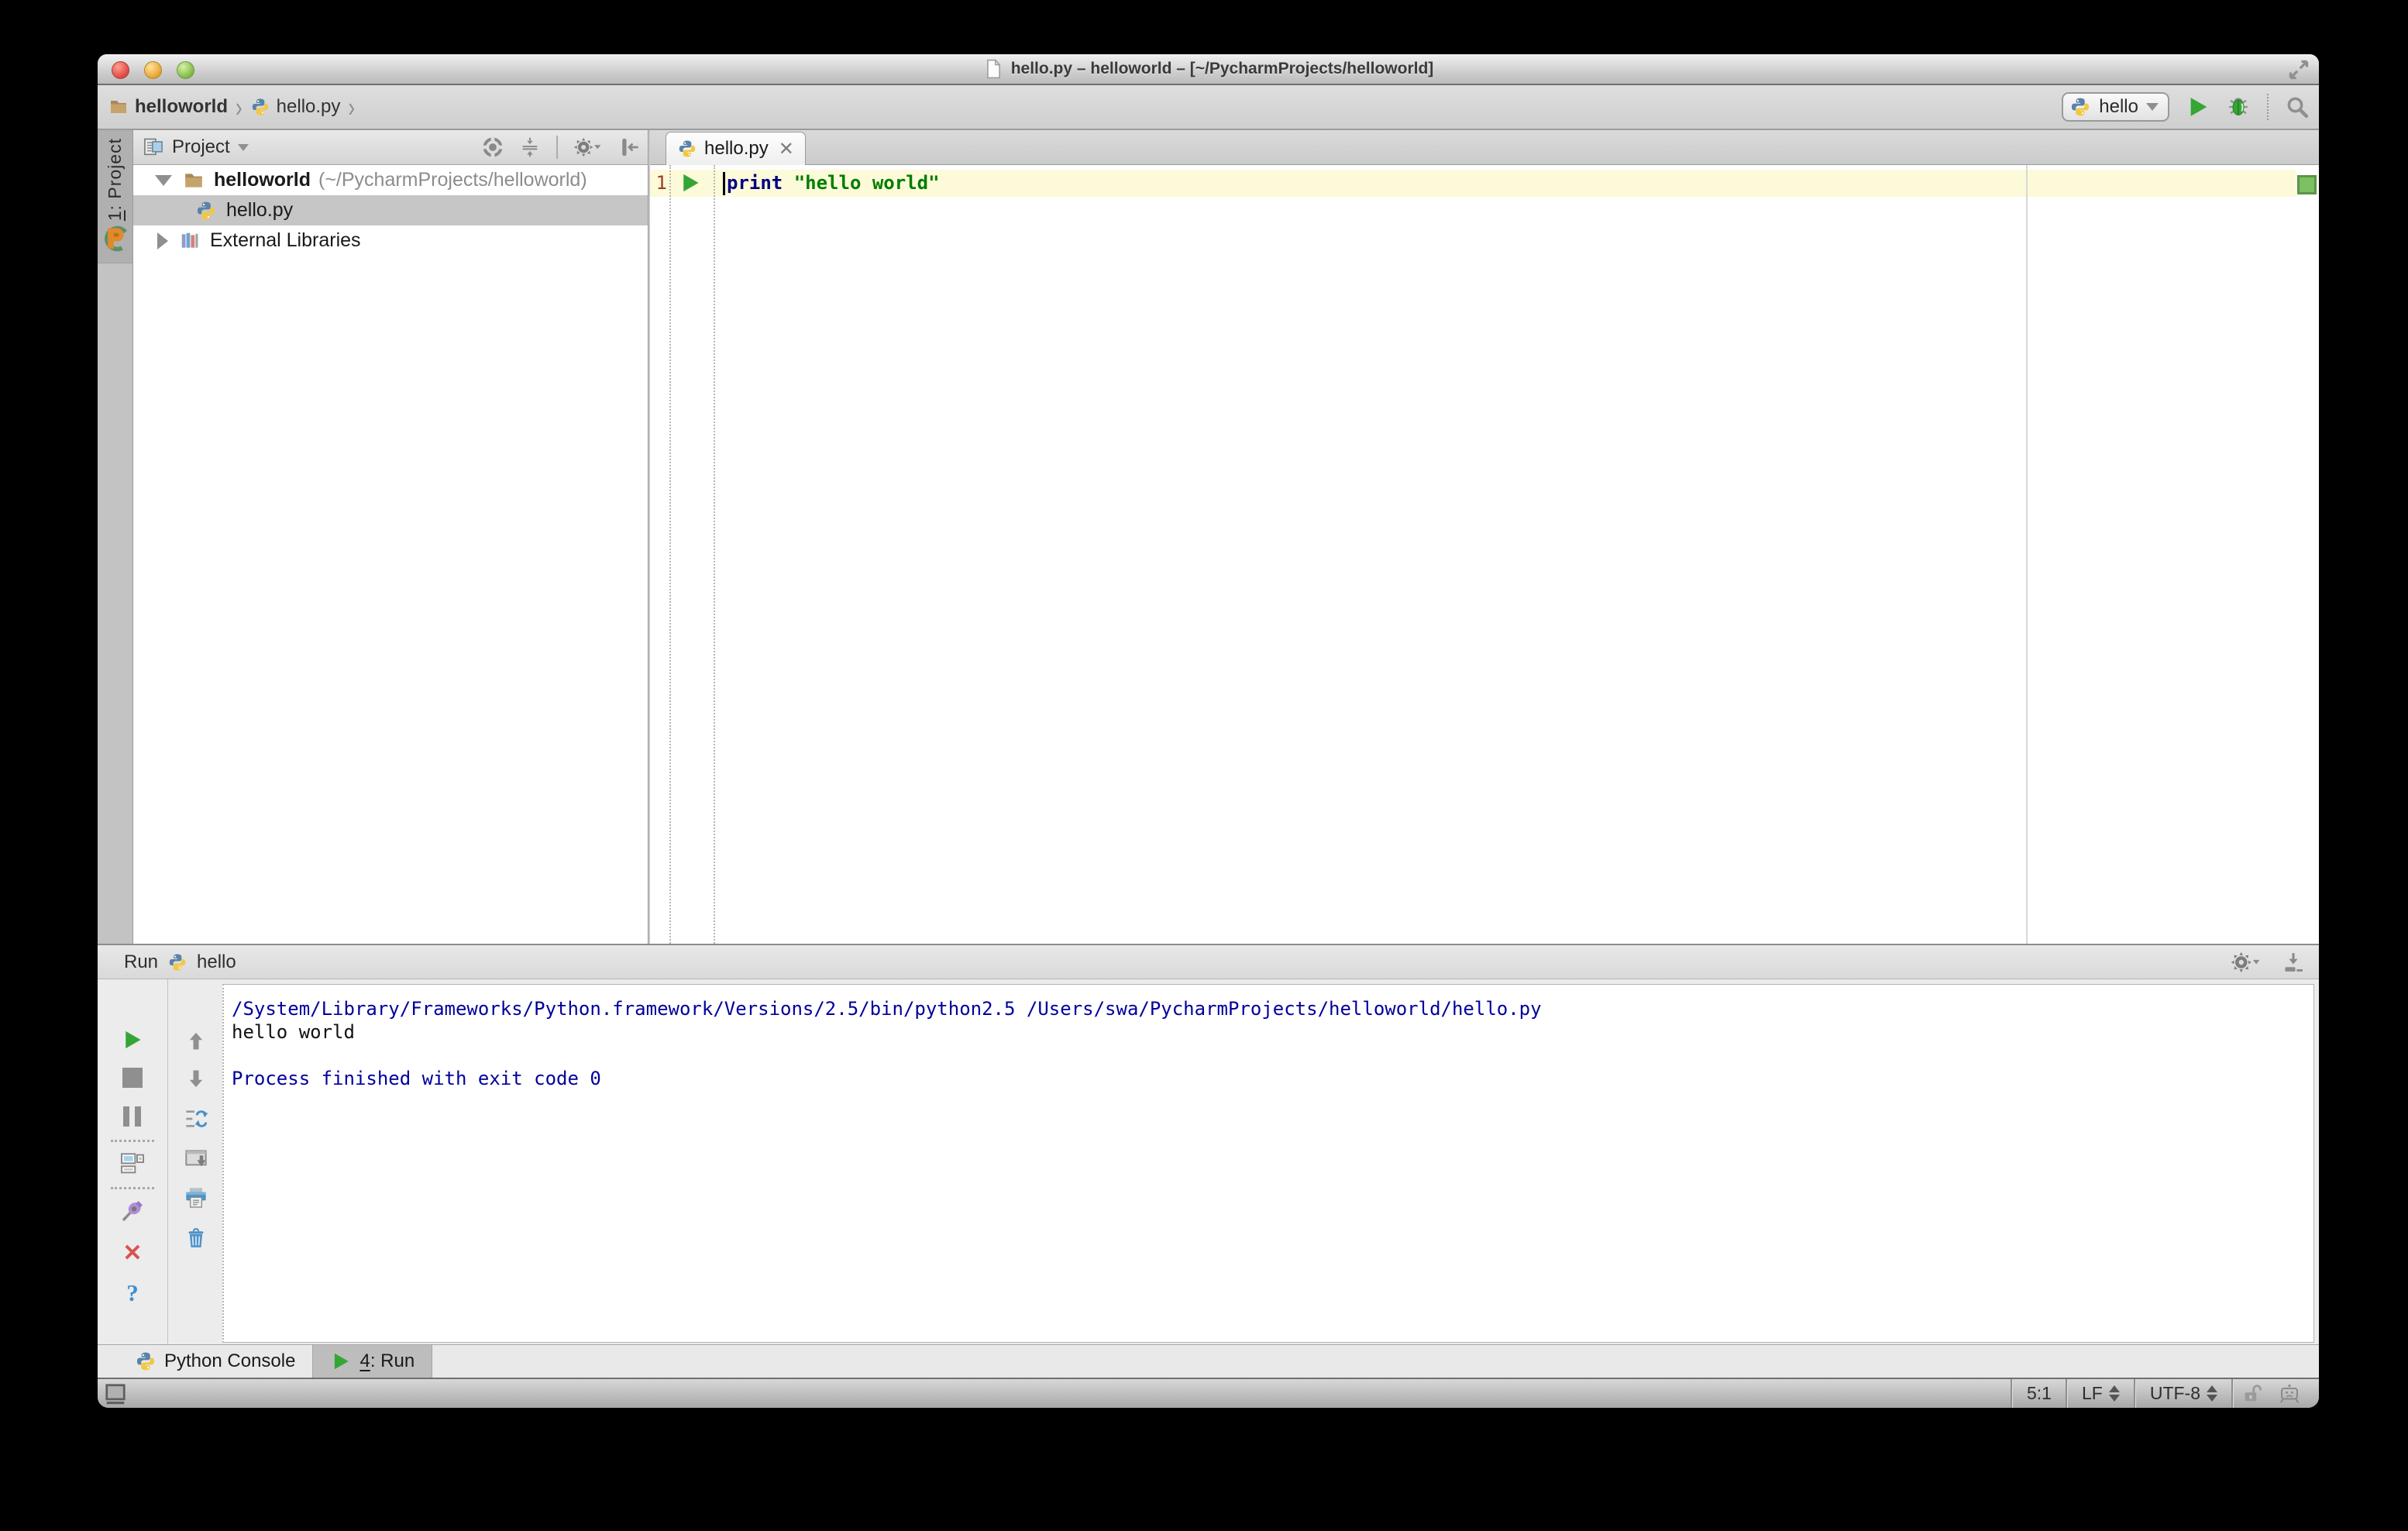 This screenshot has height=1531, width=2408. What do you see at coordinates (115, 180) in the screenshot?
I see `project-tool-window-tab-label: 1: Project` at bounding box center [115, 180].